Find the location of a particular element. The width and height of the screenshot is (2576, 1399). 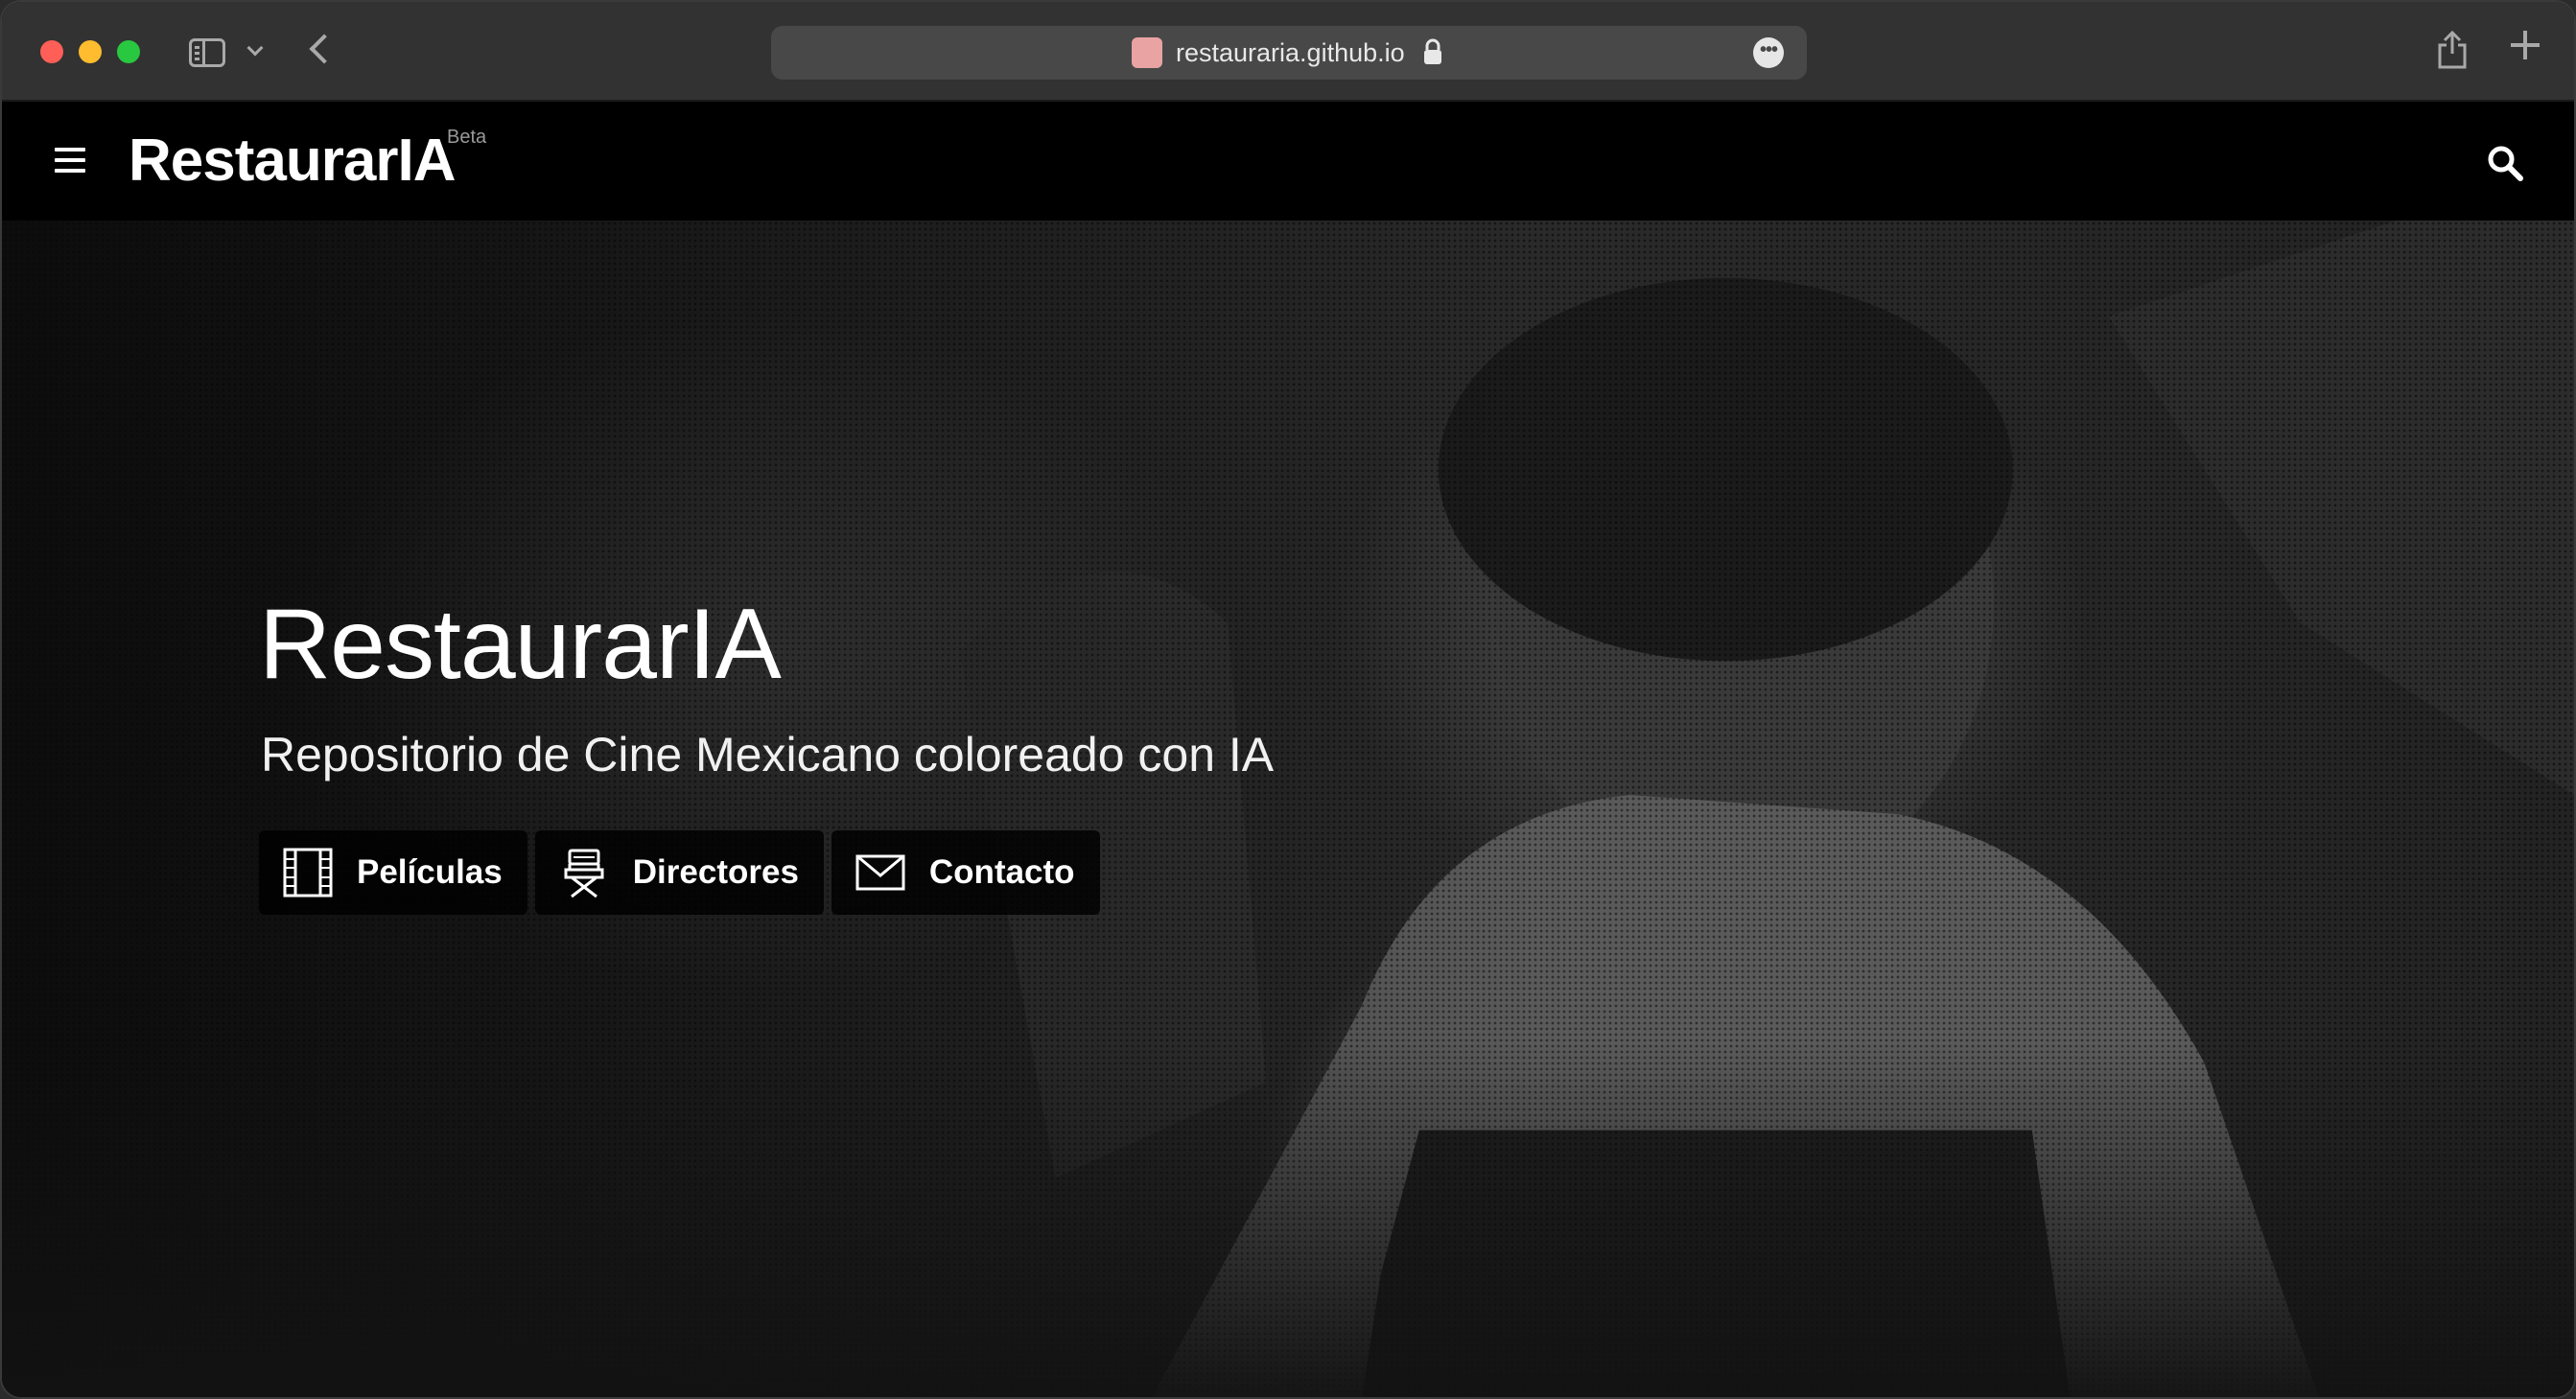

directores-button: Directores is located at coordinates (679, 872).